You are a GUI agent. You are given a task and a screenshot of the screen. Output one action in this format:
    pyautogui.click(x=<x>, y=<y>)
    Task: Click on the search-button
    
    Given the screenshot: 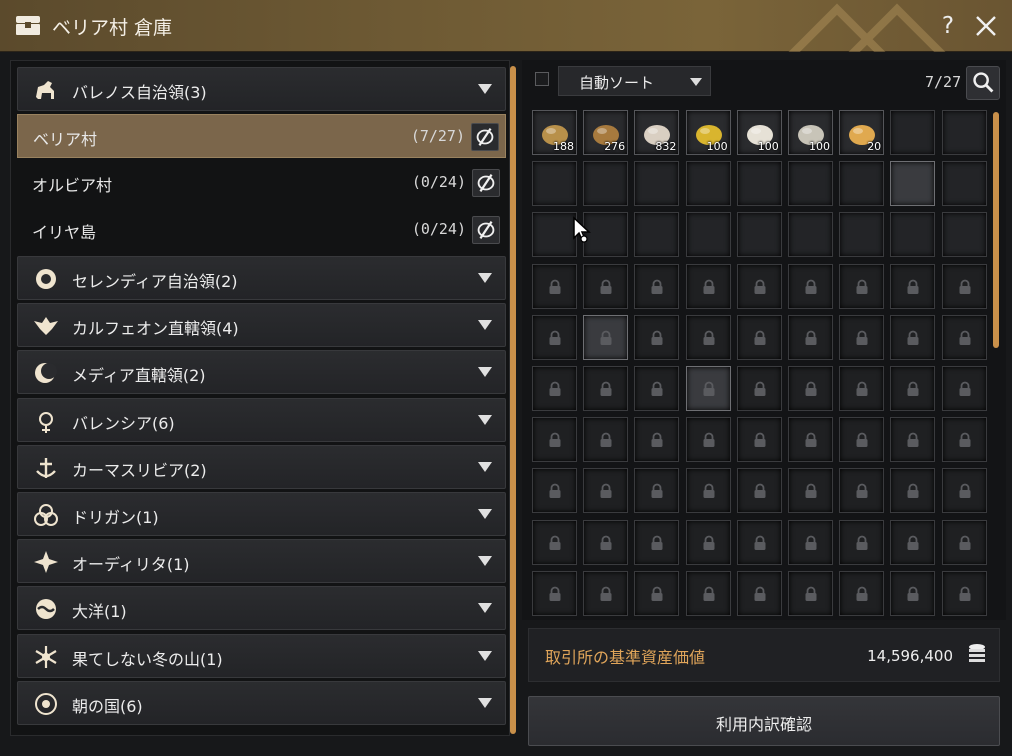 What is the action you would take?
    pyautogui.click(x=983, y=83)
    